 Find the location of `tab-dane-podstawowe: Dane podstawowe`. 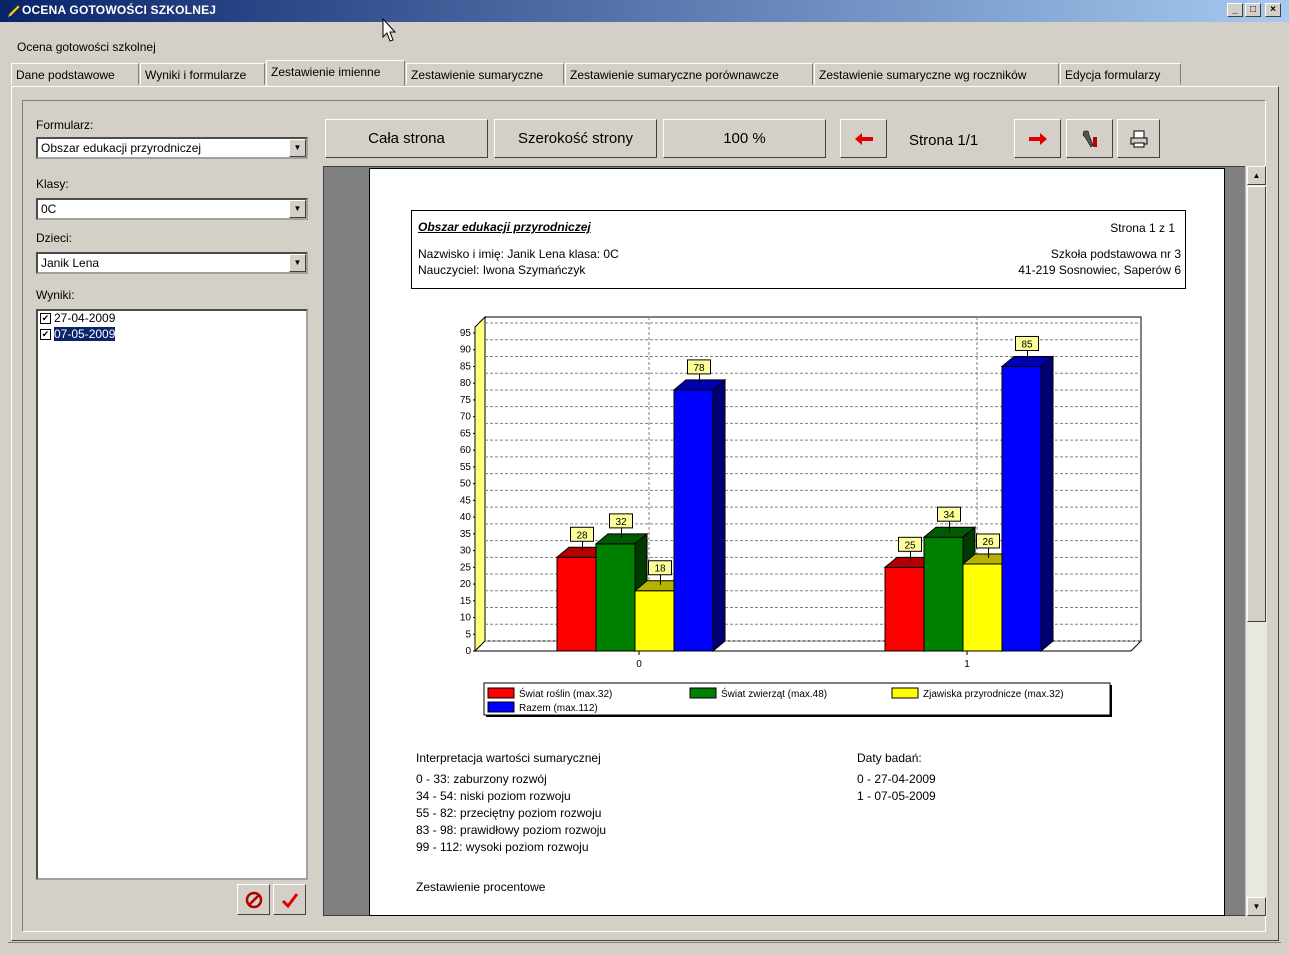

tab-dane-podstawowe: Dane podstawowe is located at coordinates (75, 74).